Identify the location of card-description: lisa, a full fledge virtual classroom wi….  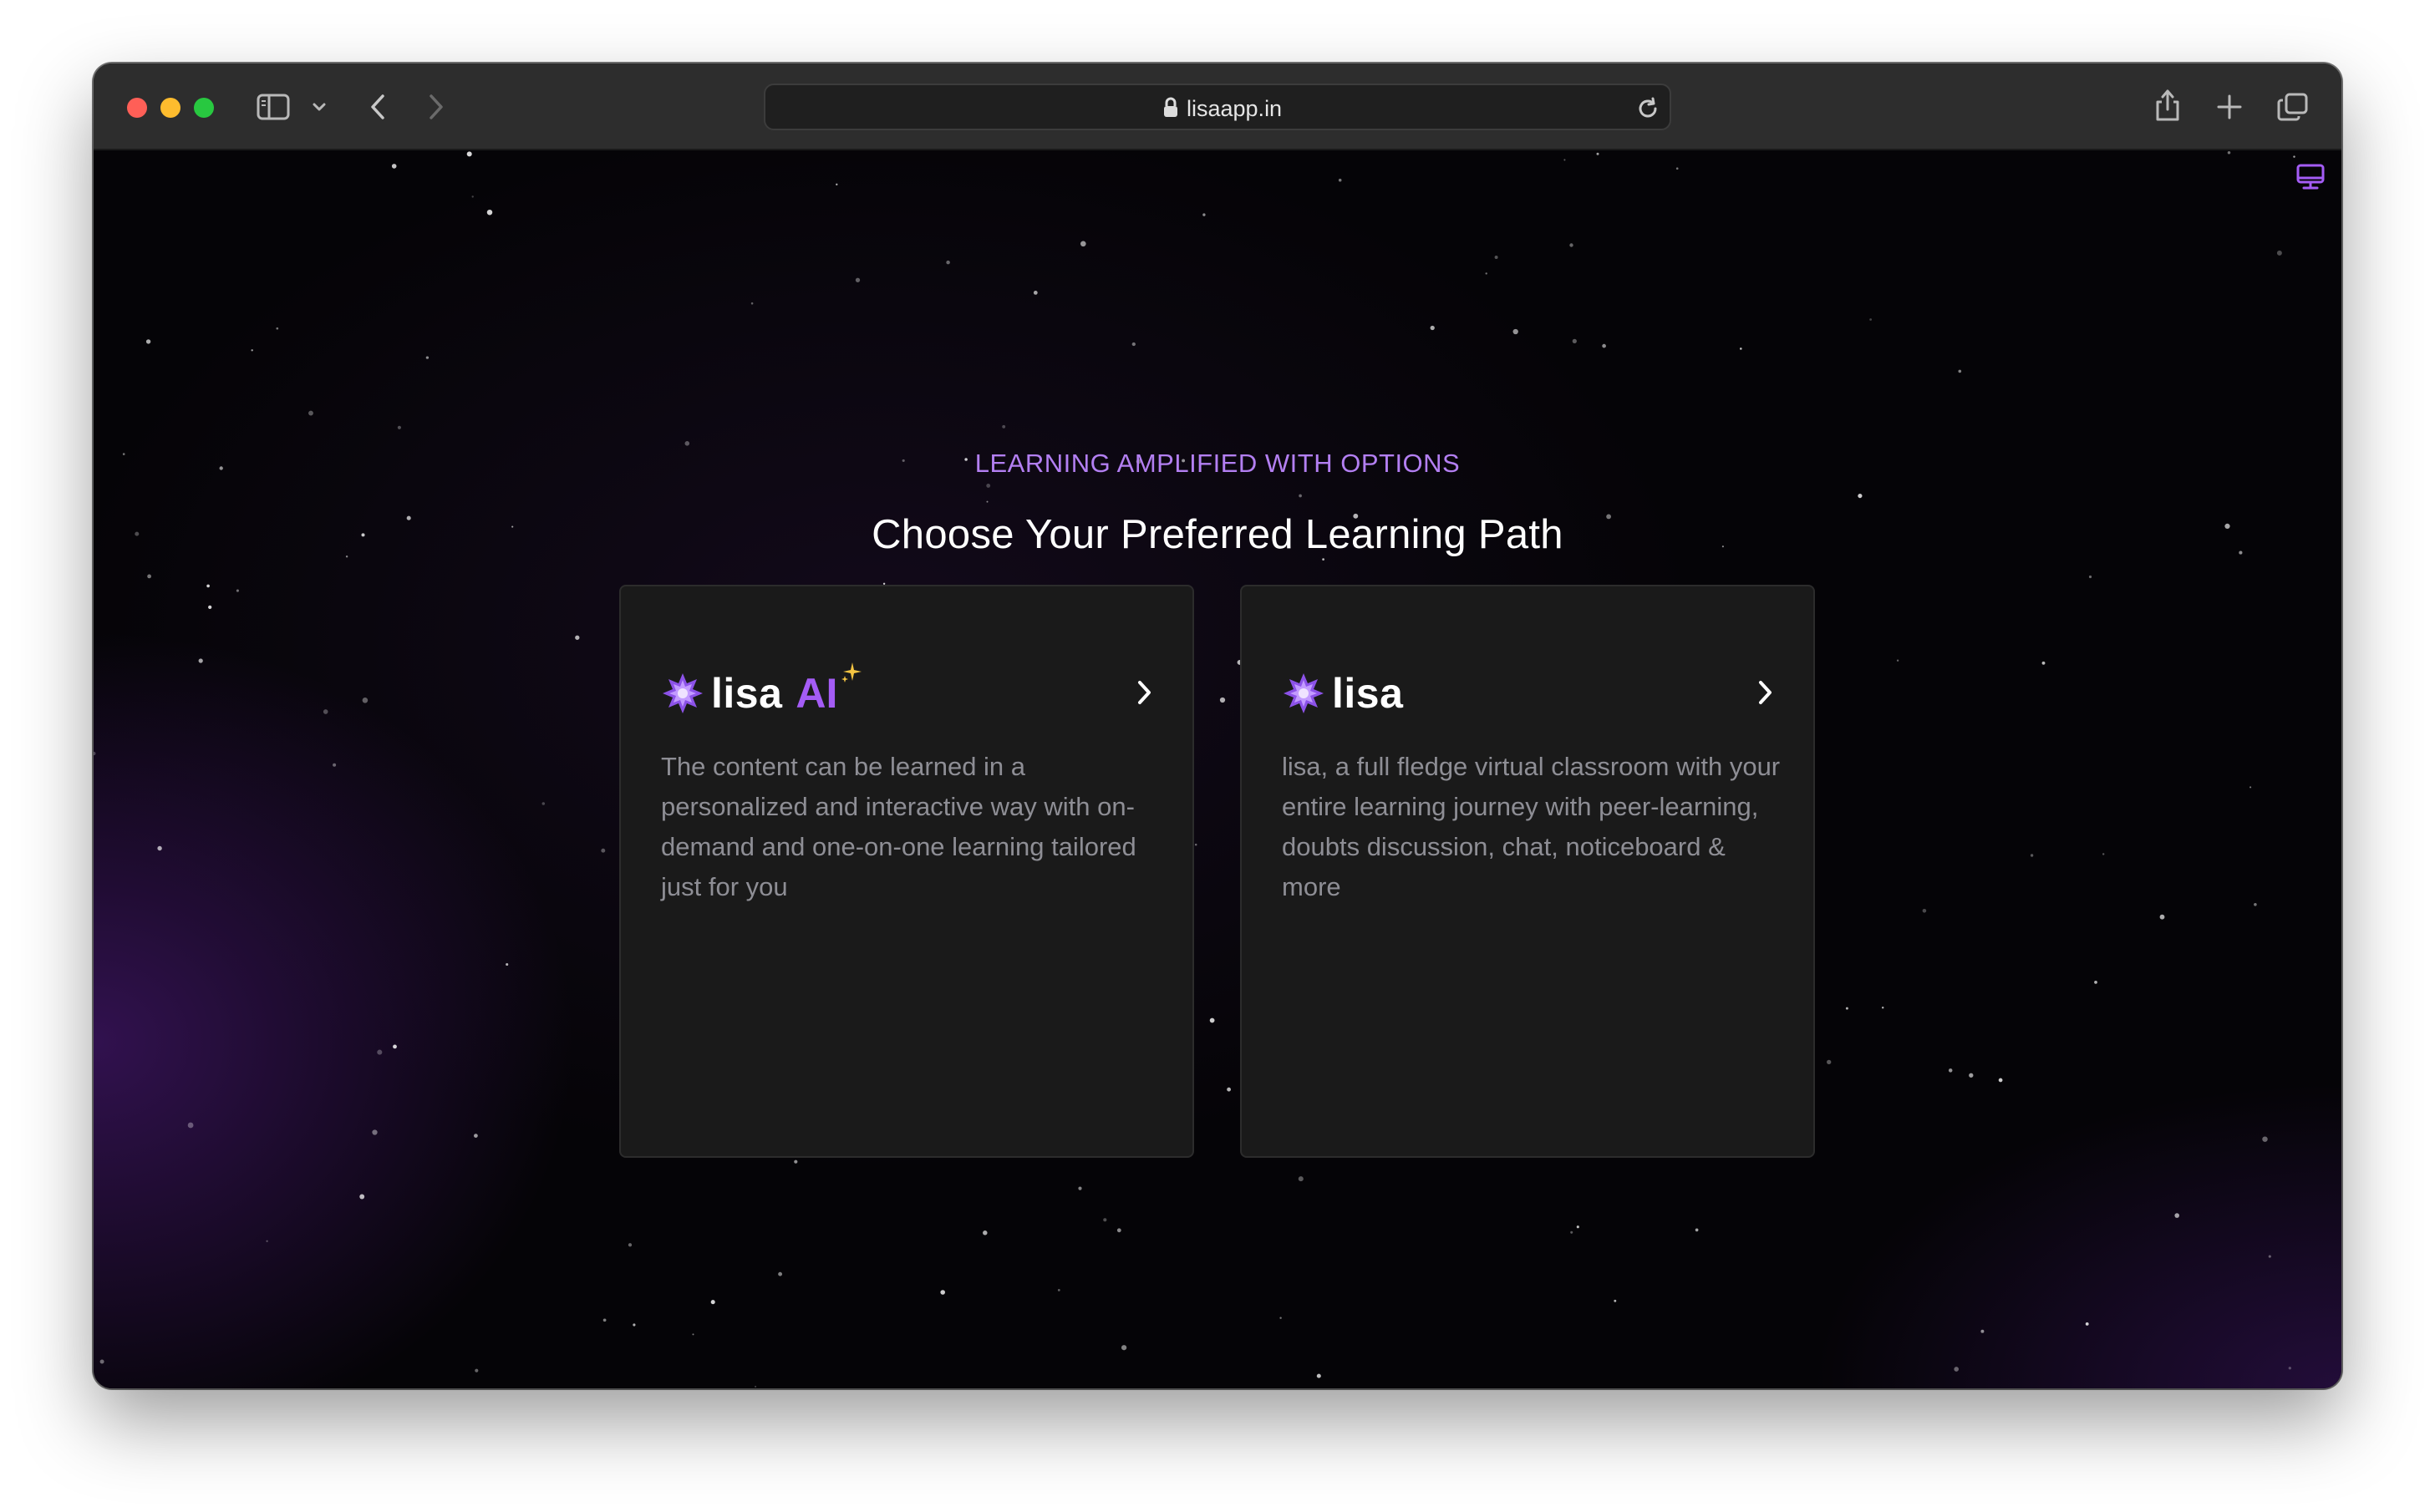
(1531, 826).